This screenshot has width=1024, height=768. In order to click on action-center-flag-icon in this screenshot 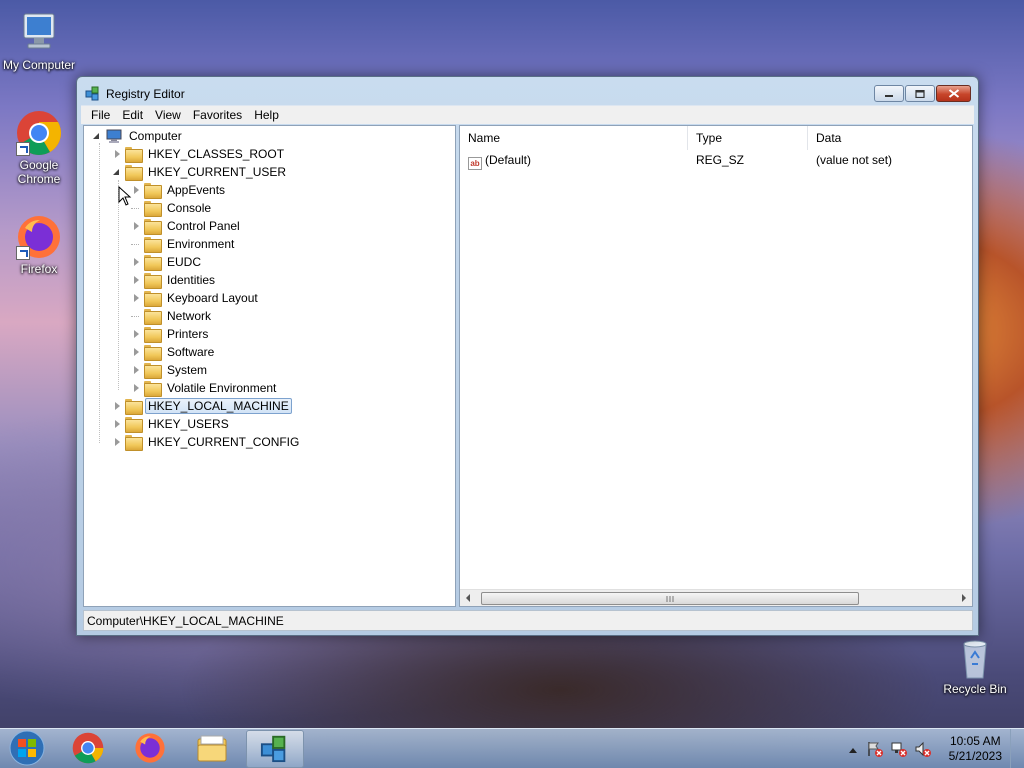, I will do `click(875, 750)`.